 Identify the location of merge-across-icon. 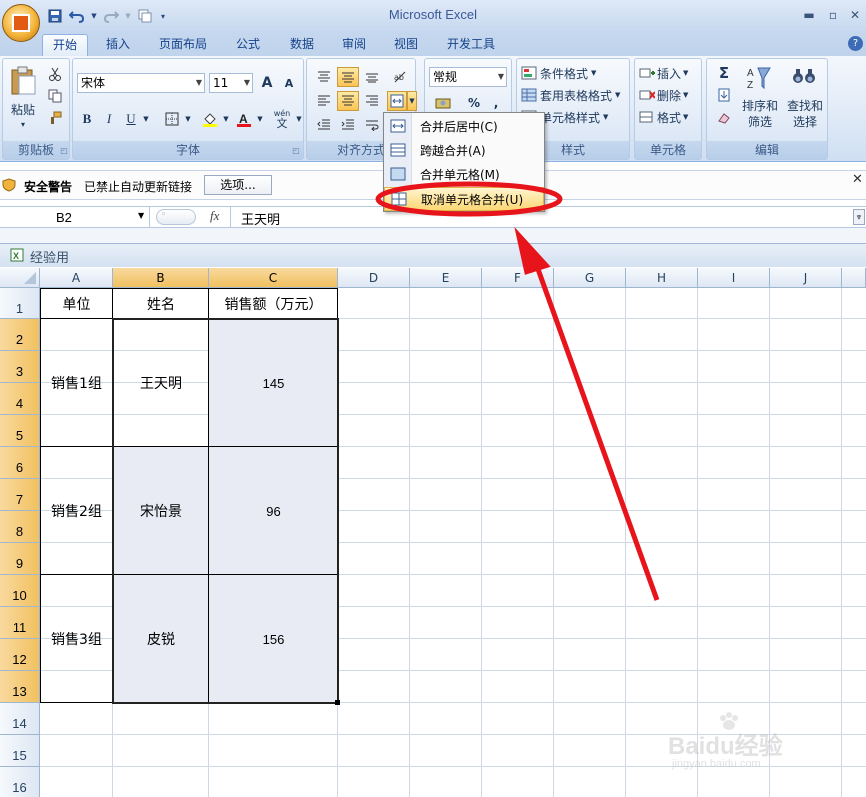
(398, 150).